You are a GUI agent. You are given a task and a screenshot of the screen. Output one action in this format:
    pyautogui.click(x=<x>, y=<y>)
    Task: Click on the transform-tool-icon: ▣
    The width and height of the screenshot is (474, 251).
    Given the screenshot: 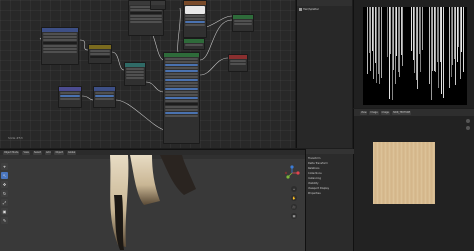 What is the action you would take?
    pyautogui.click(x=4, y=211)
    